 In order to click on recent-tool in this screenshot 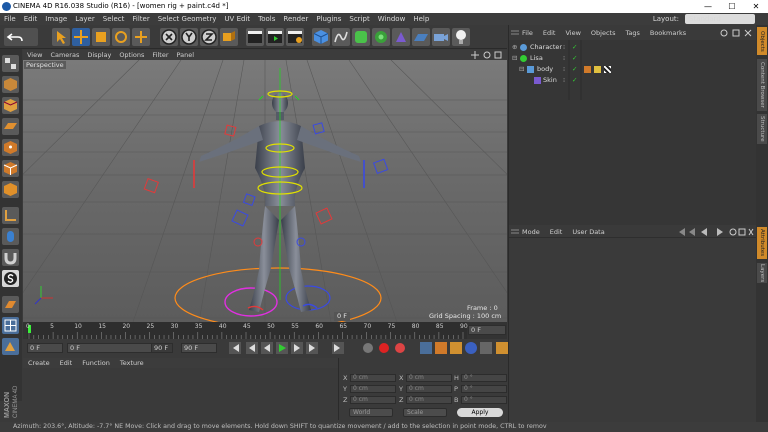, I will do `click(141, 37)`.